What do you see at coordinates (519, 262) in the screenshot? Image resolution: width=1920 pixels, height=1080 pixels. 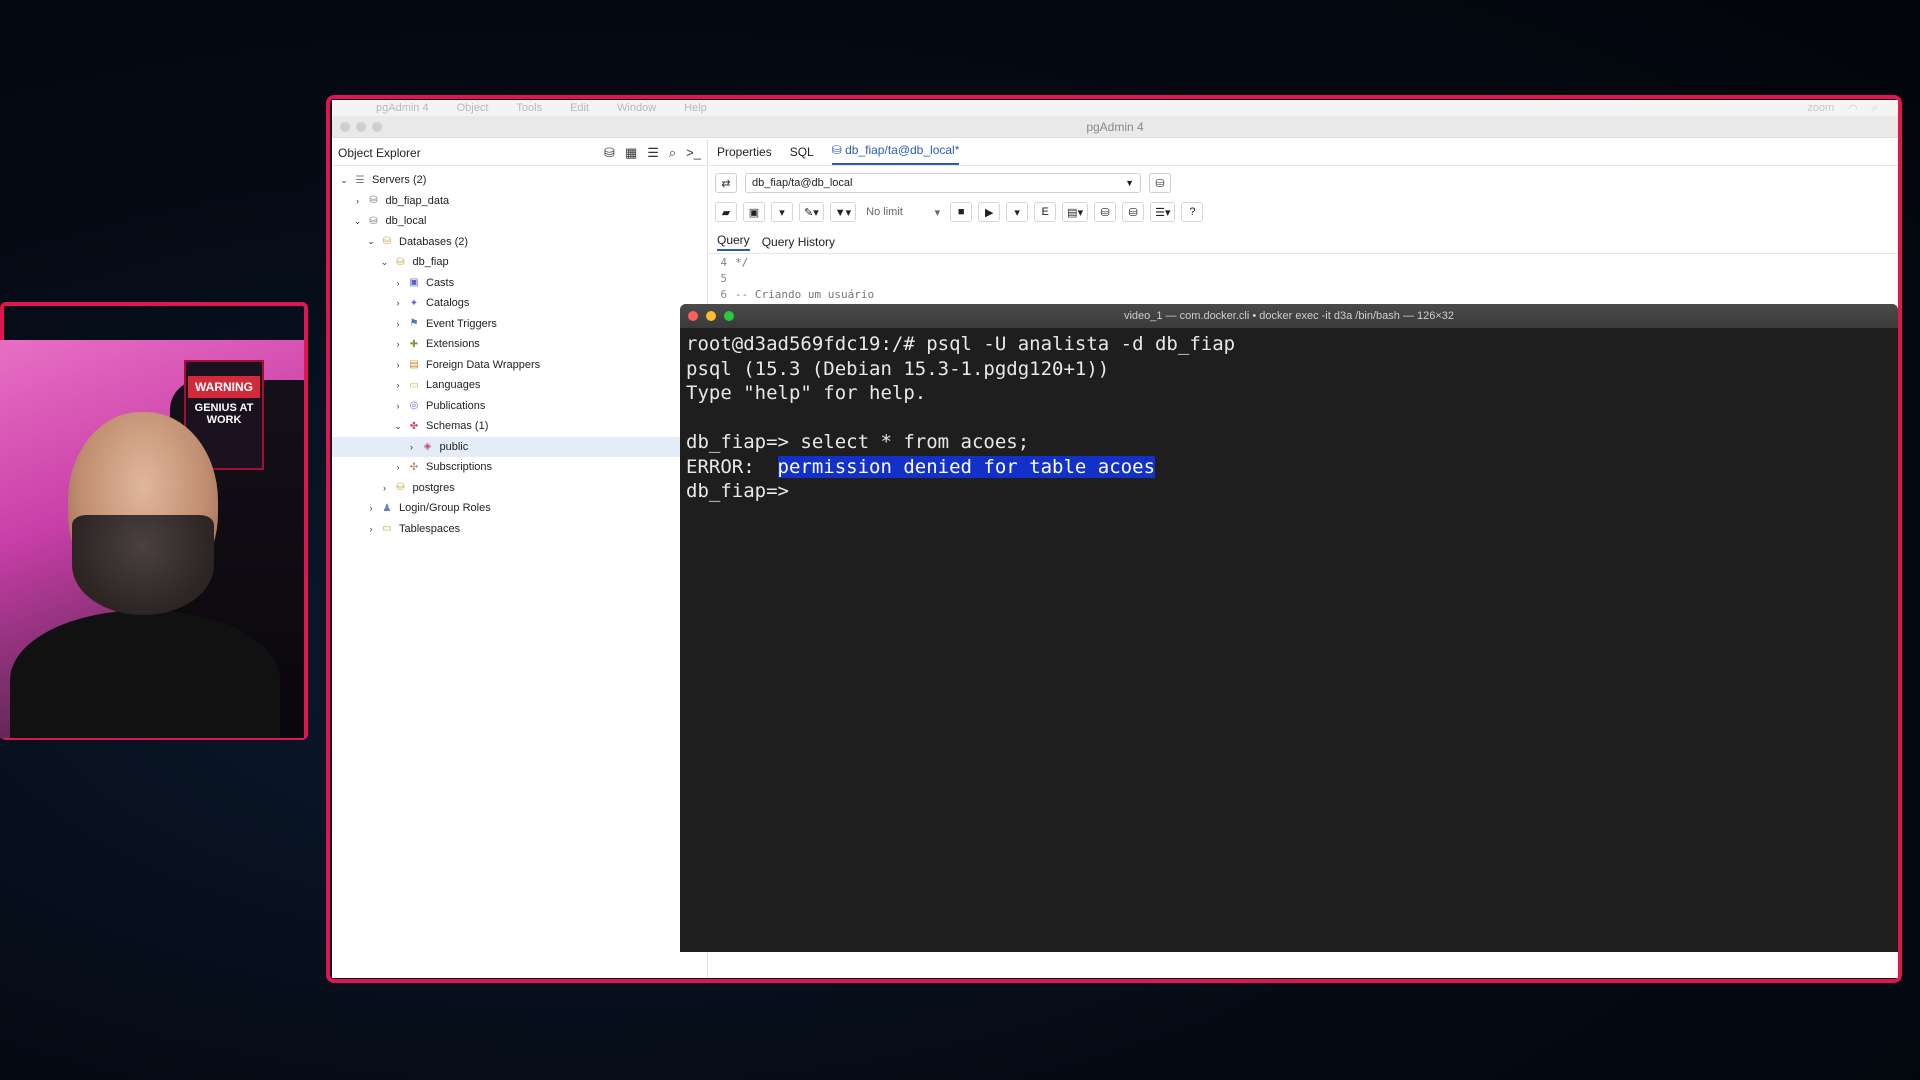 I see `tree-node-db-fiap: ⌄ ⛁ db_fiap` at bounding box center [519, 262].